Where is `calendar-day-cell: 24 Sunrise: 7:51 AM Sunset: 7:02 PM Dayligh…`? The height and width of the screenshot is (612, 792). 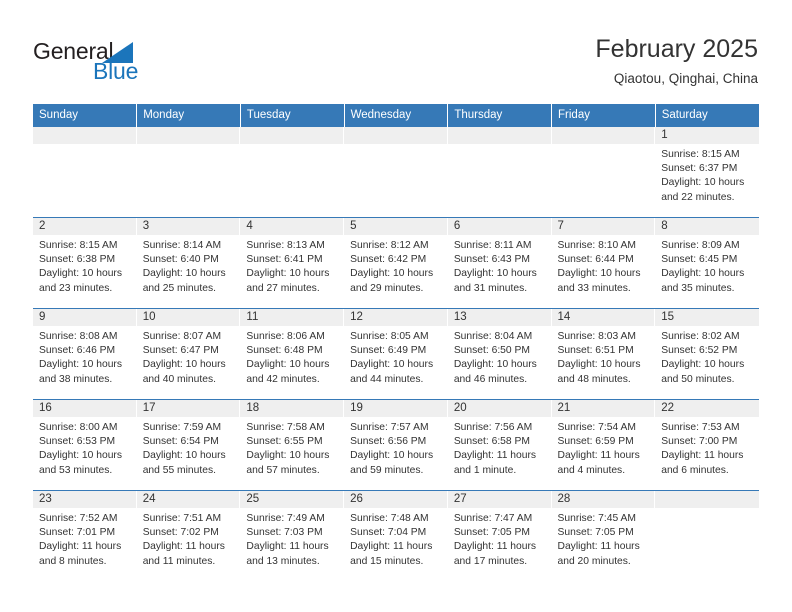 calendar-day-cell: 24 Sunrise: 7:51 AM Sunset: 7:02 PM Dayligh… is located at coordinates (188, 535).